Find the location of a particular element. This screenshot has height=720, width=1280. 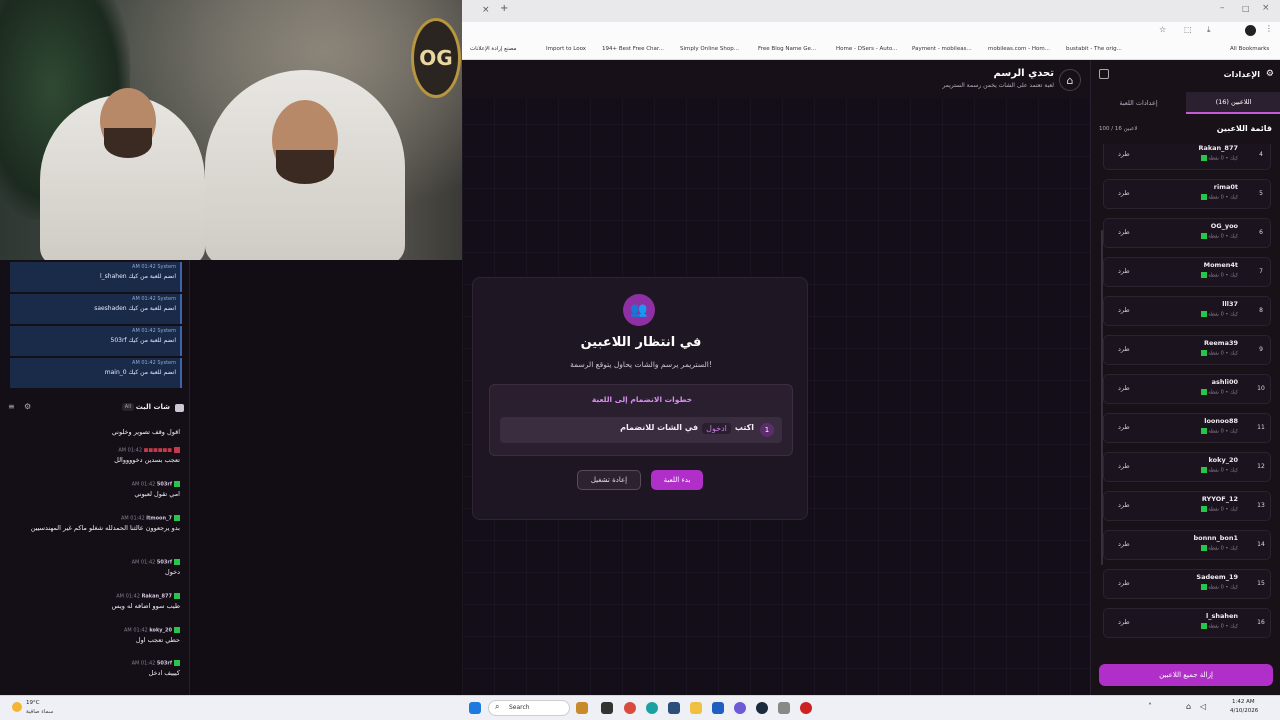

restart-button: إعادة تشغيل is located at coordinates (609, 480).